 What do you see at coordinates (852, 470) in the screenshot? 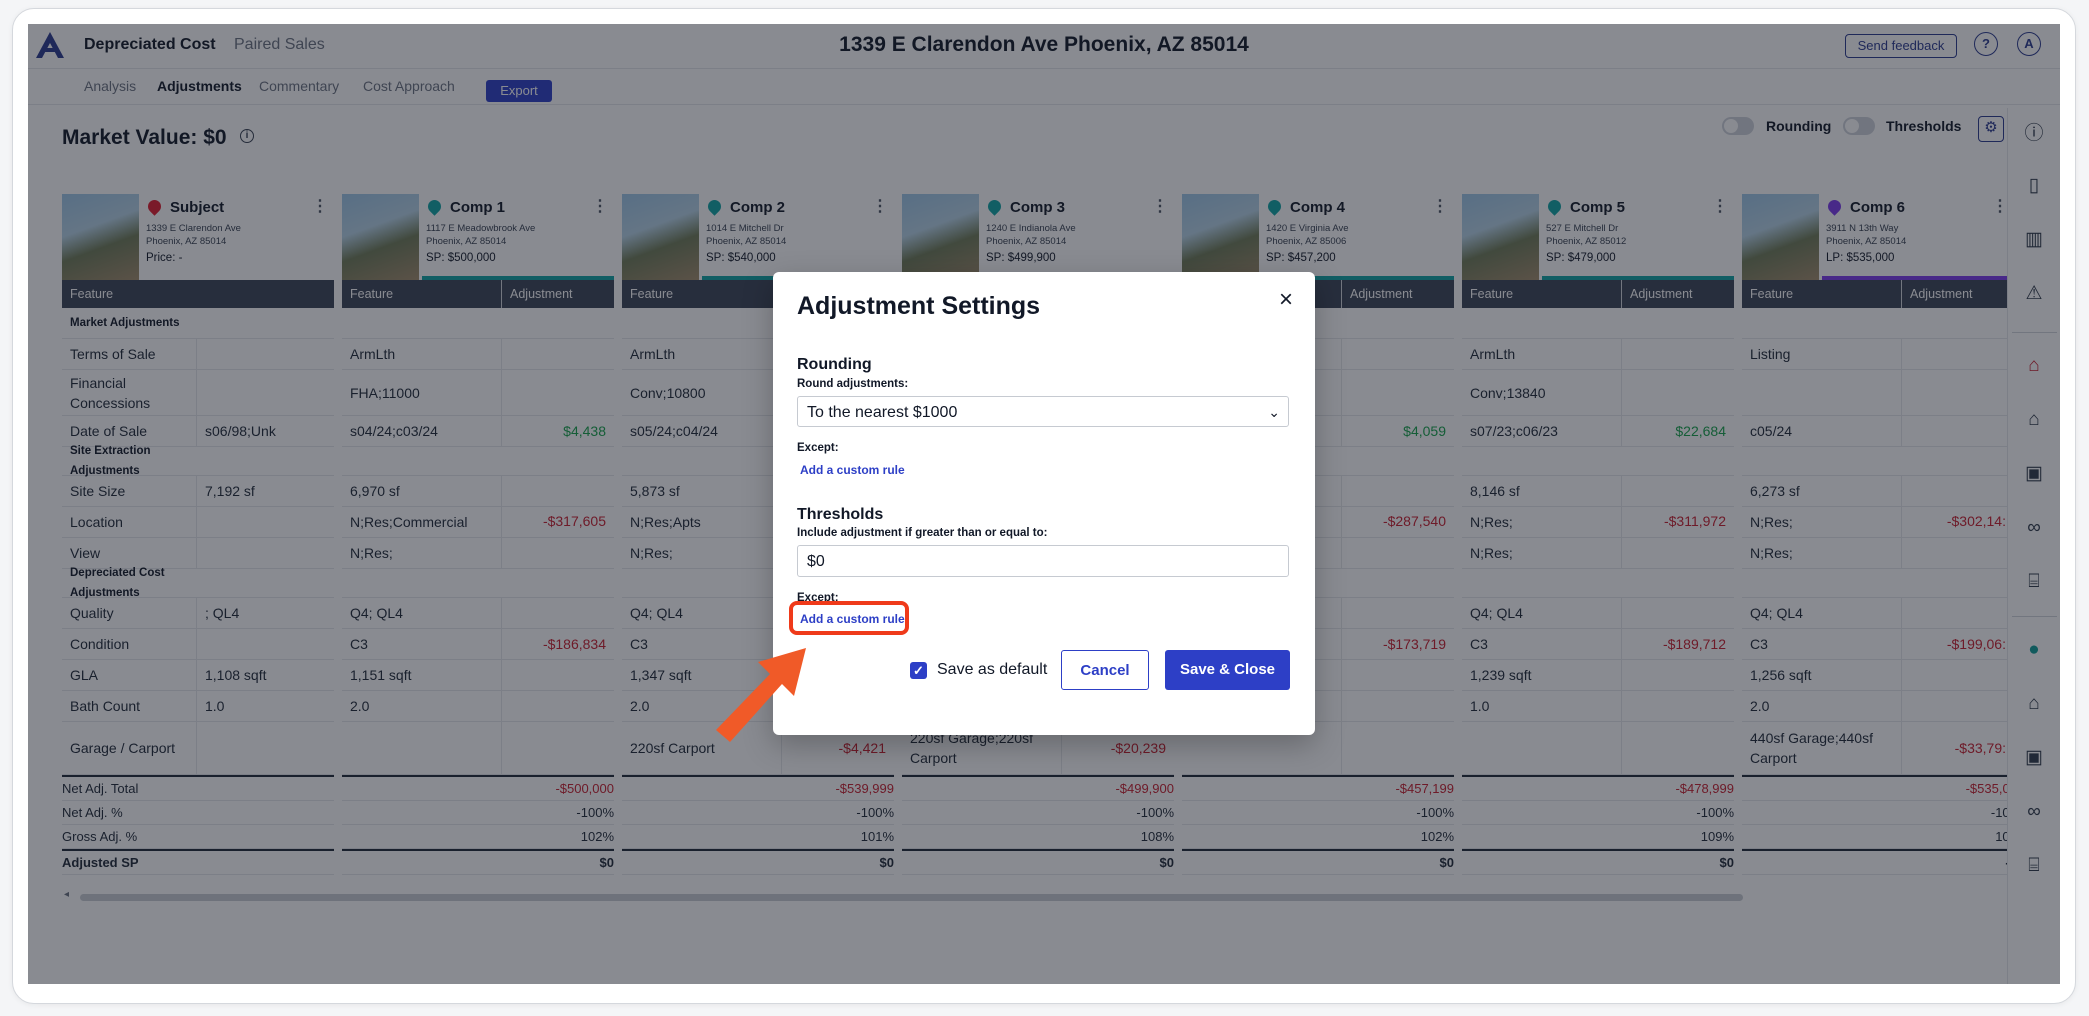
I see `rounding-add-custom-rule-link: Add a custom rule` at bounding box center [852, 470].